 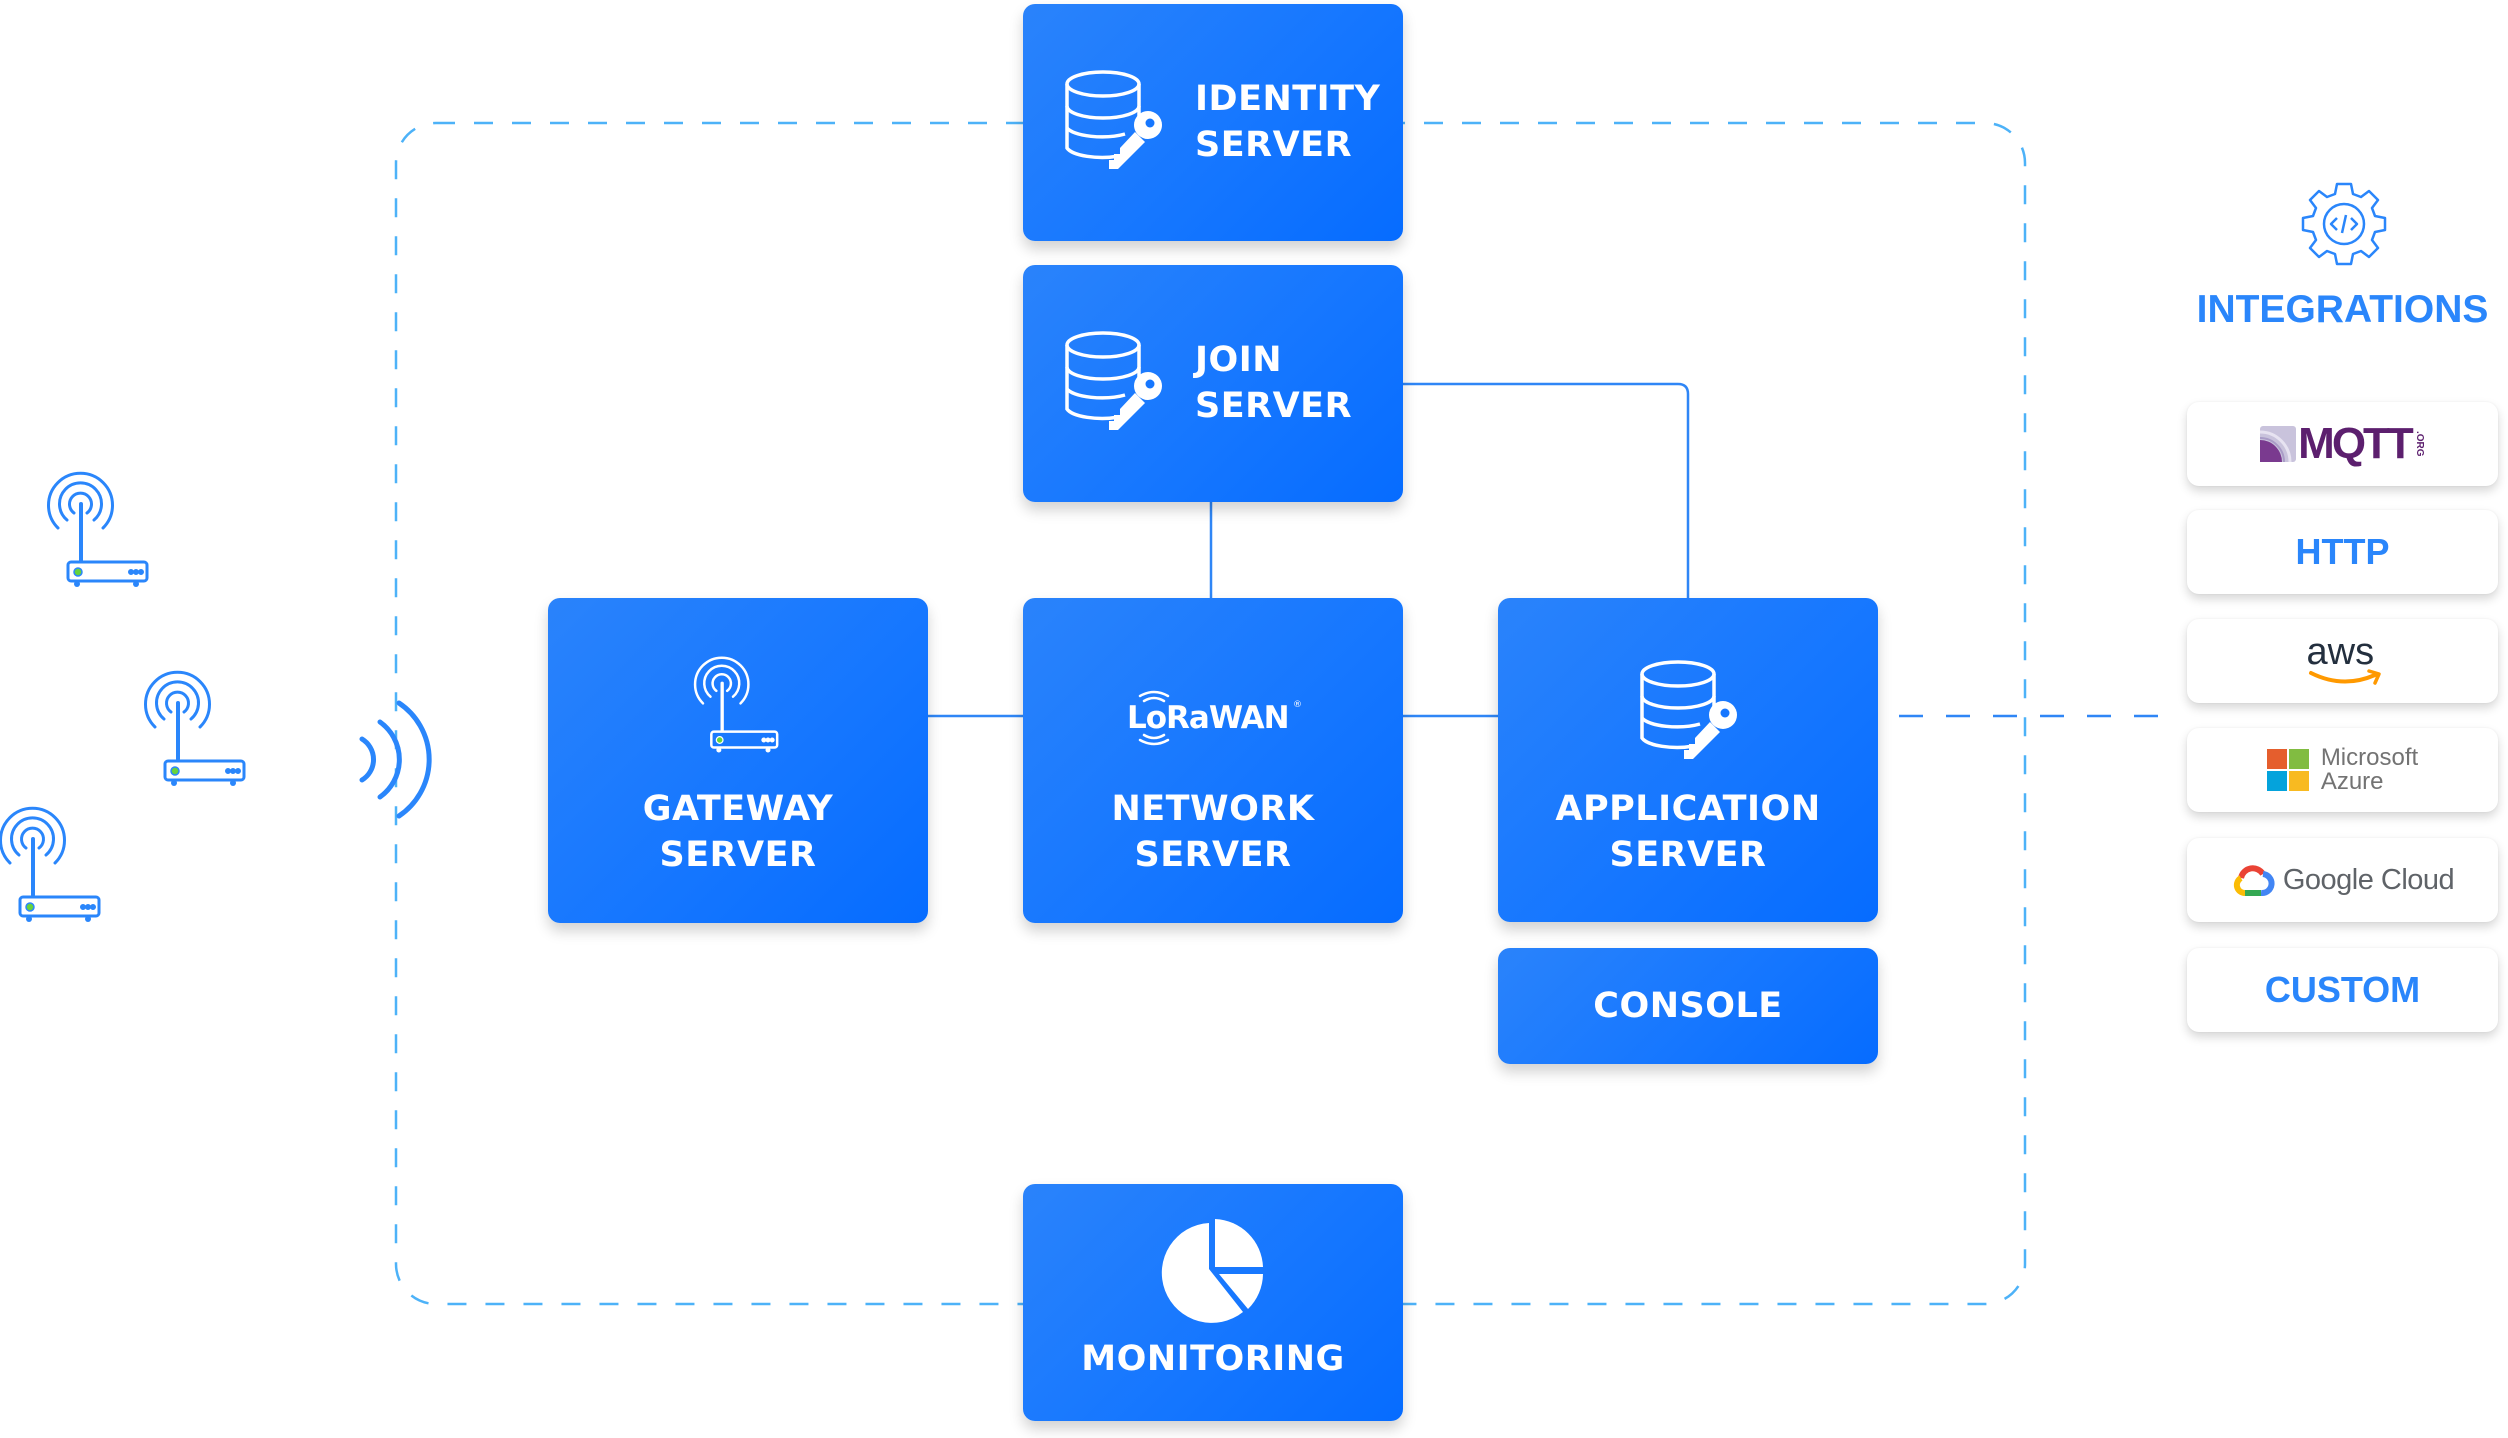 What do you see at coordinates (1213, 760) in the screenshot?
I see `network-server-box: LoRaWAN ® NETWORK SERVER` at bounding box center [1213, 760].